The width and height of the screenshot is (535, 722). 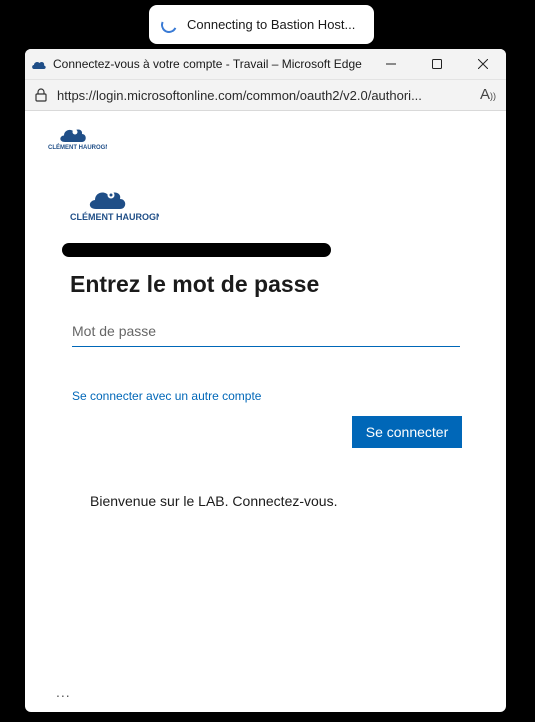 What do you see at coordinates (266, 331) in the screenshot?
I see `password-input` at bounding box center [266, 331].